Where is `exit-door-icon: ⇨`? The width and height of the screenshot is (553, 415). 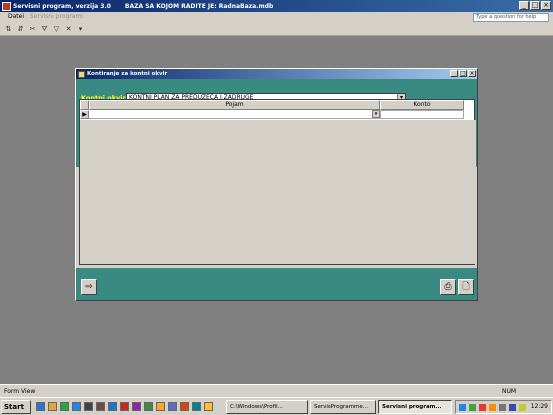
exit-door-icon: ⇨ is located at coordinates (89, 287).